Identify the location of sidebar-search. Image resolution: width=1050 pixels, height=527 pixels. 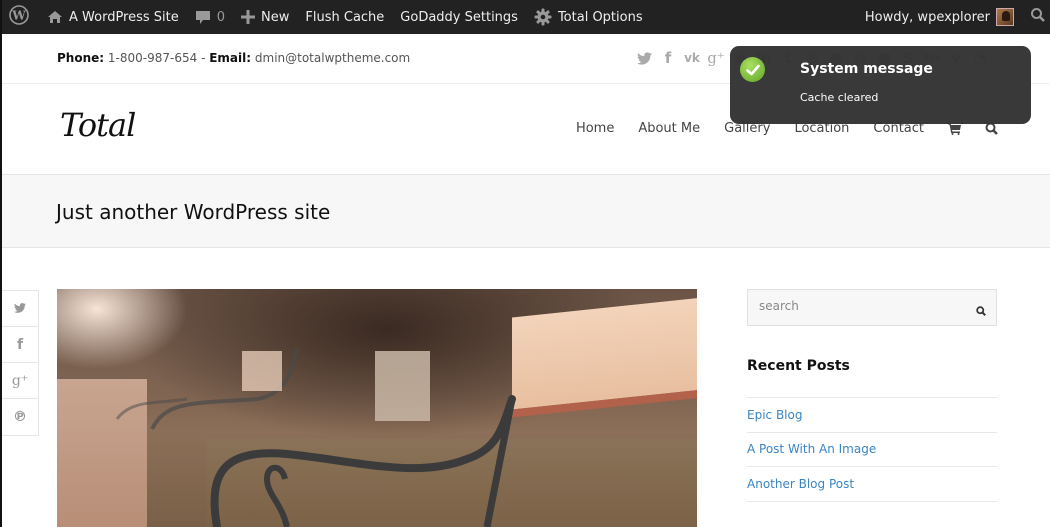
(872, 307).